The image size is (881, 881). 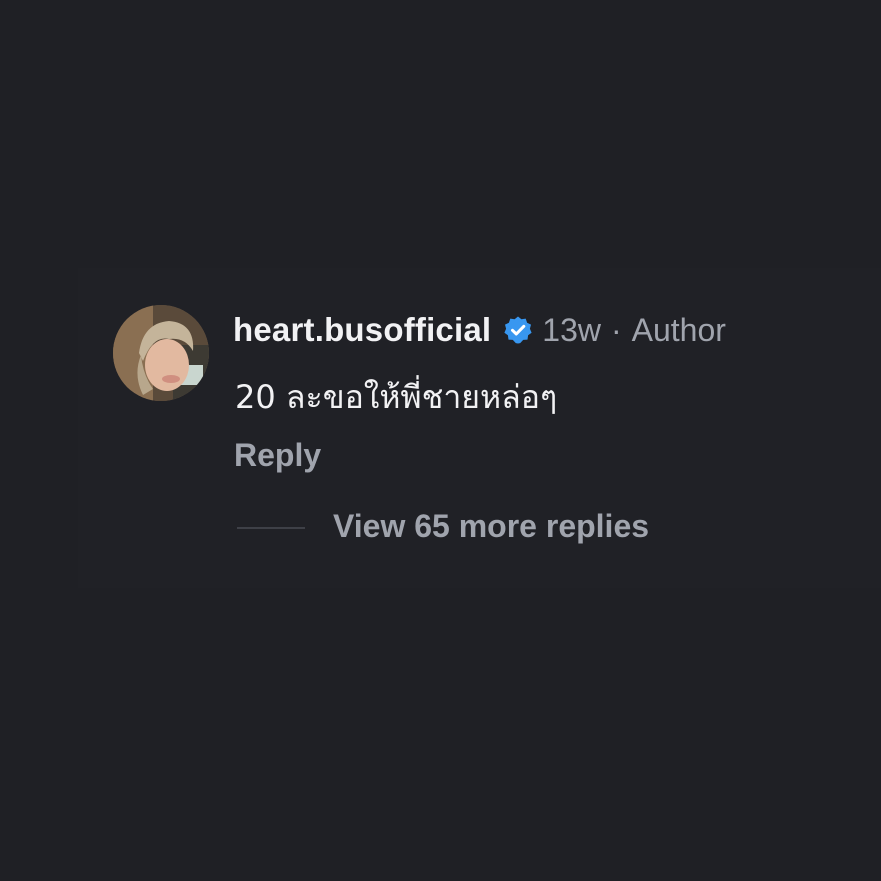 What do you see at coordinates (571, 329) in the screenshot?
I see `comment-time: 13w` at bounding box center [571, 329].